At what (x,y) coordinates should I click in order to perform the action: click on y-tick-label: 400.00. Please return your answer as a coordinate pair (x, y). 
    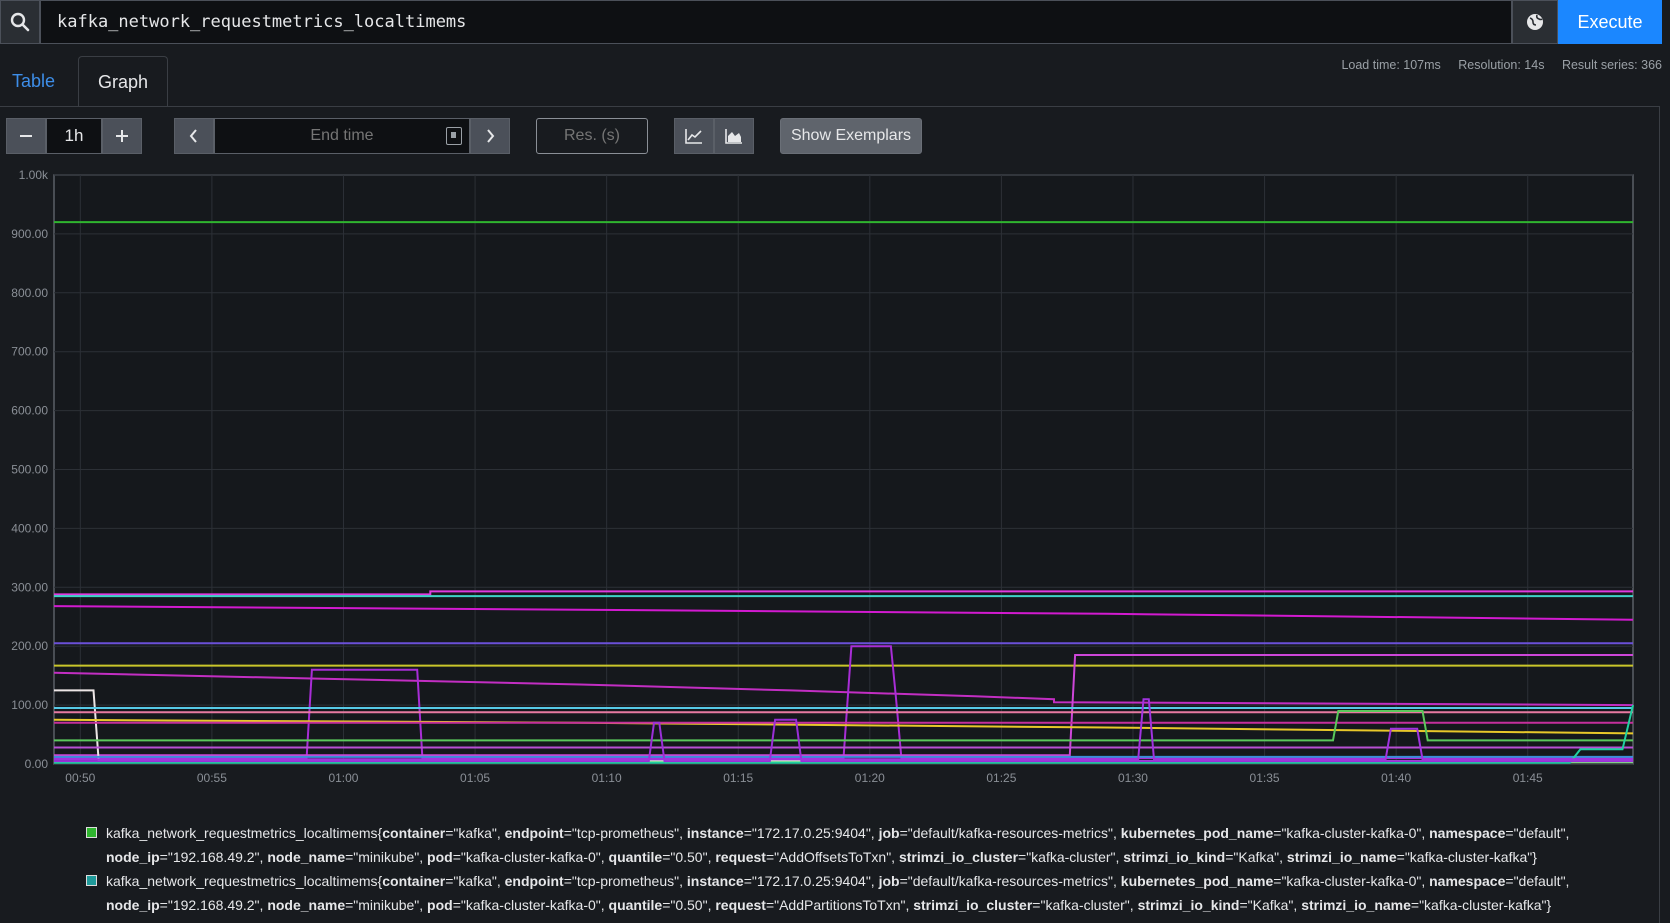
    Looking at the image, I should click on (29, 528).